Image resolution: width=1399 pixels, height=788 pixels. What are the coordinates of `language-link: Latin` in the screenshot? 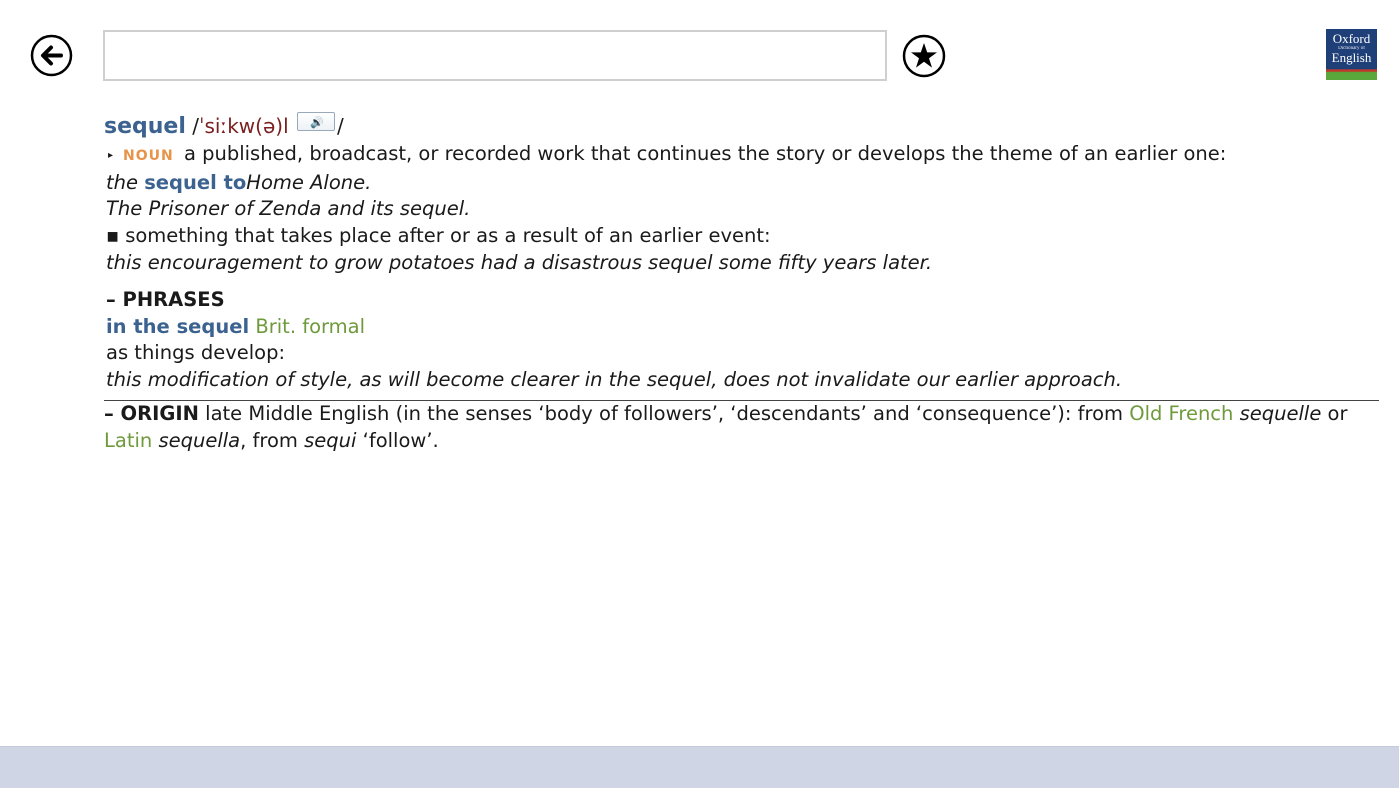 It's located at (128, 440).